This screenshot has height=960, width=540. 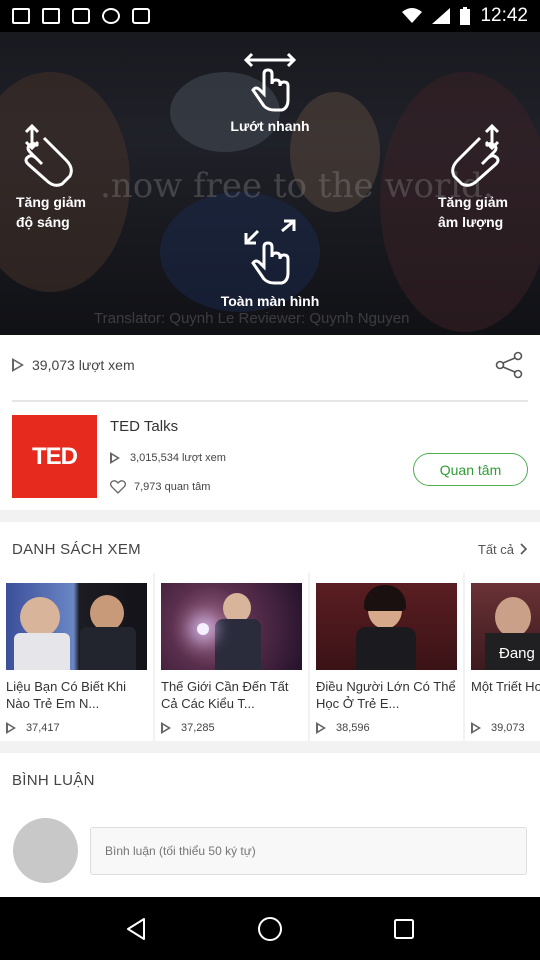 I want to click on seek-gesture-hint: Lướt nhanh, so click(x=270, y=93).